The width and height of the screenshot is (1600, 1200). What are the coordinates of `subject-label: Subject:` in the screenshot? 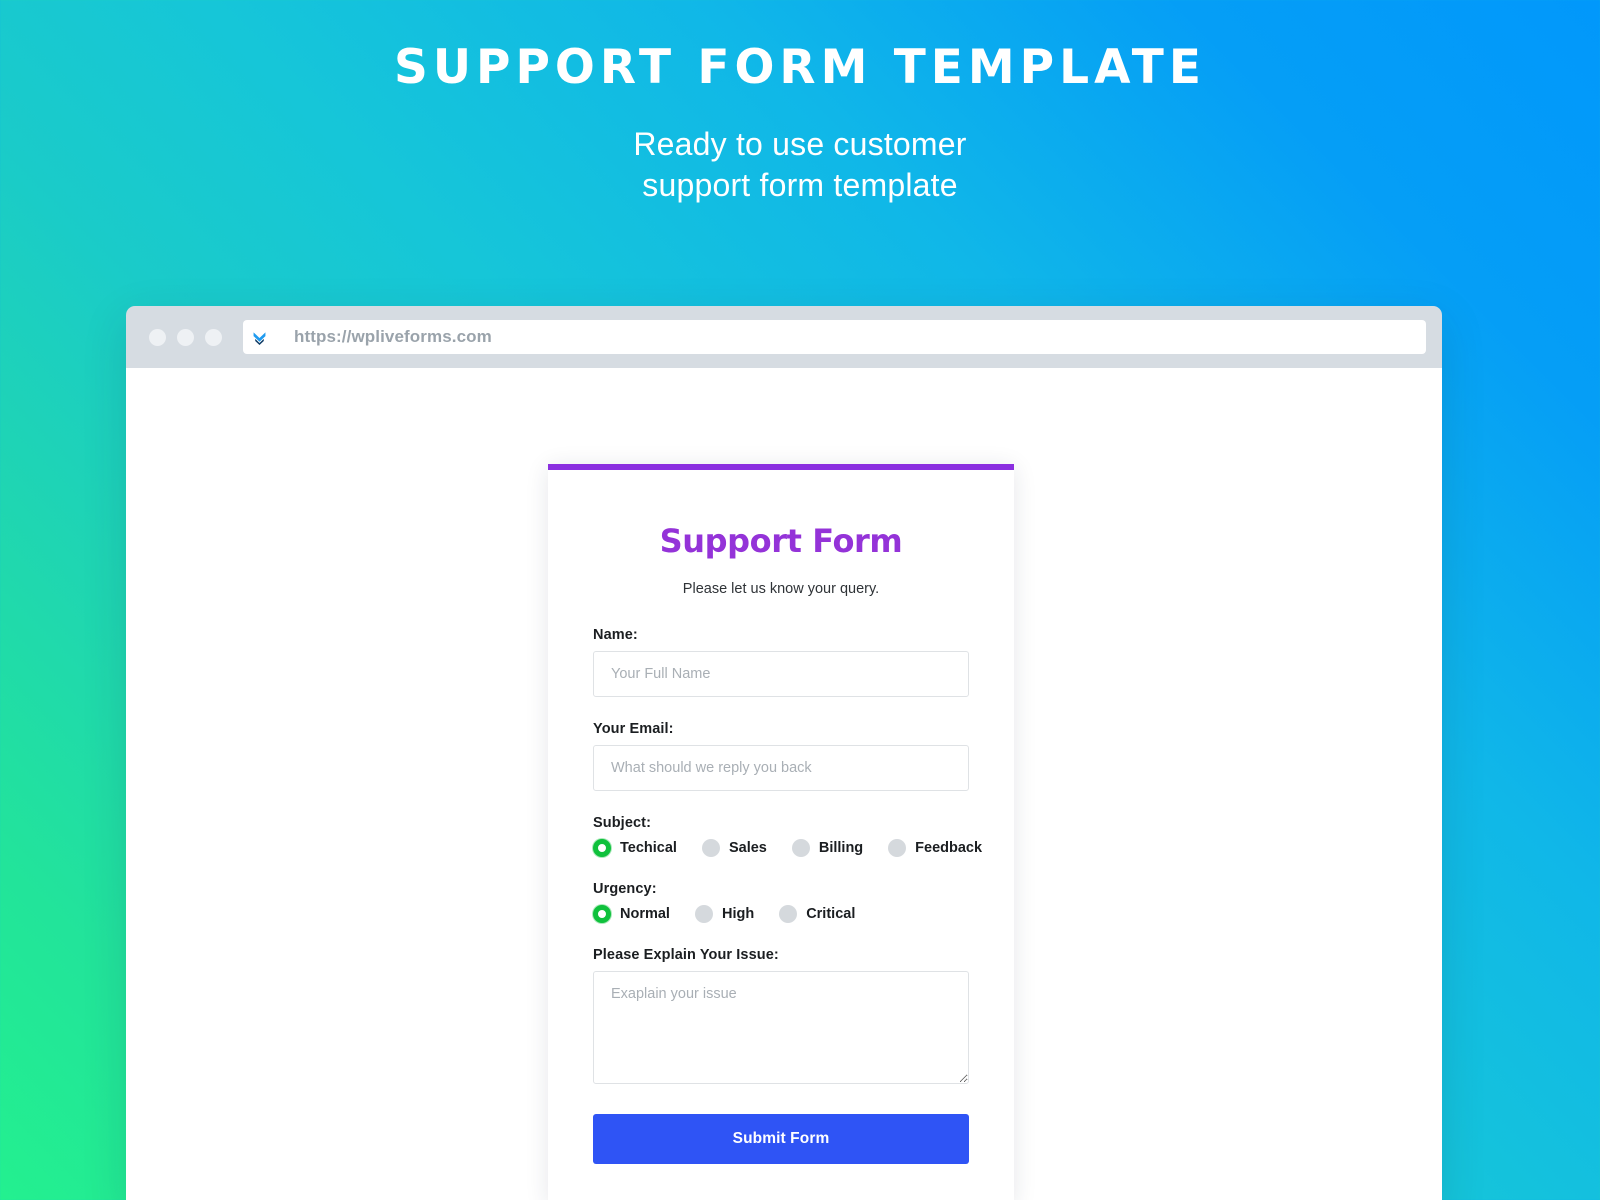 It's located at (622, 823).